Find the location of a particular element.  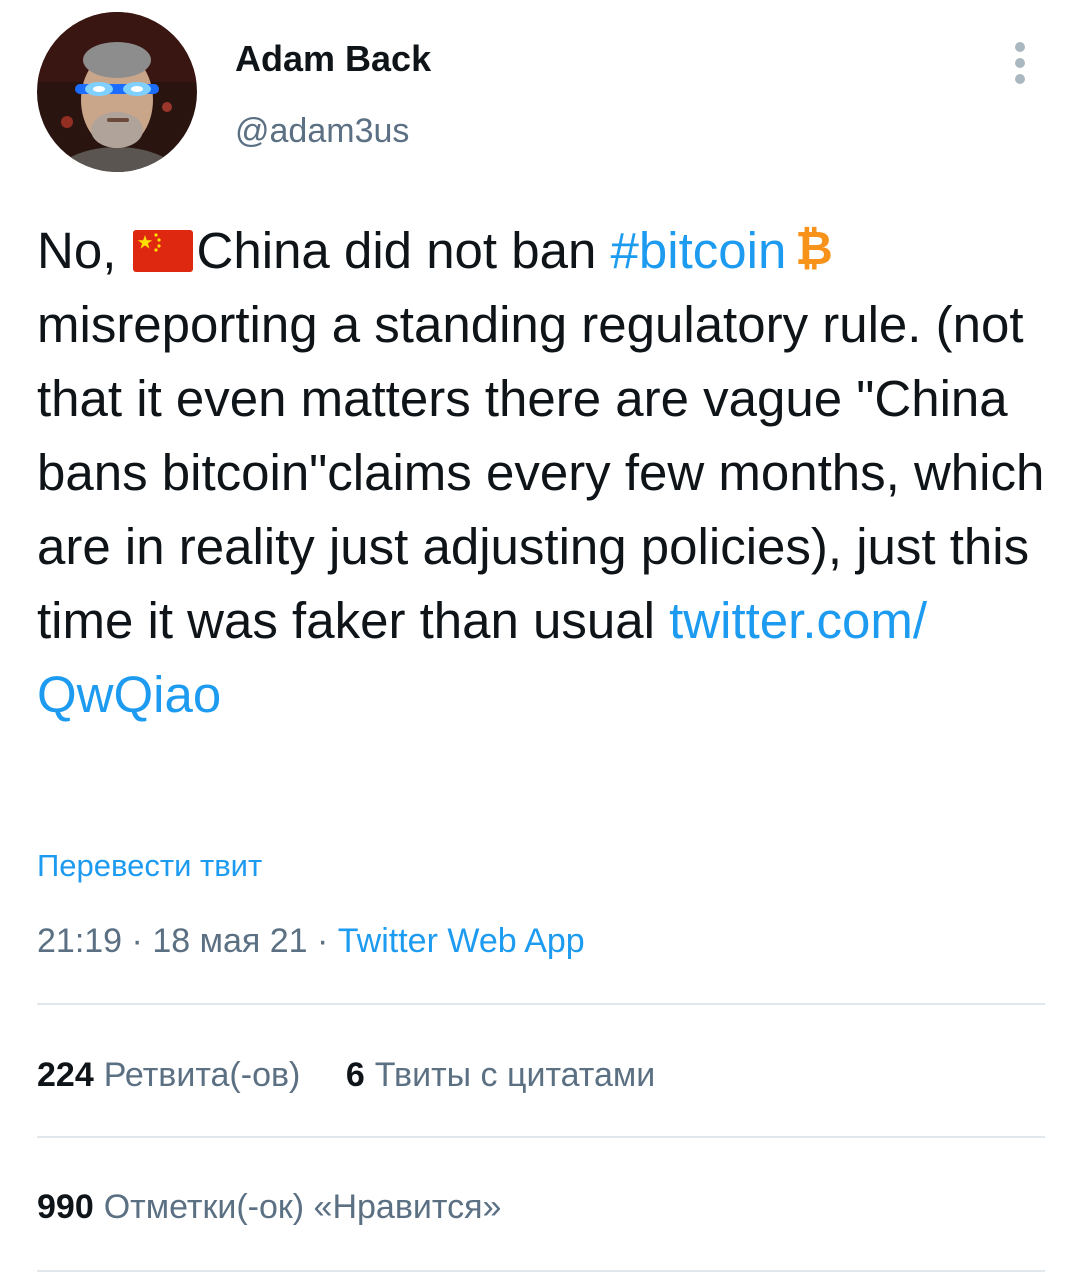

tweet-text-part: No, is located at coordinates (84, 250).